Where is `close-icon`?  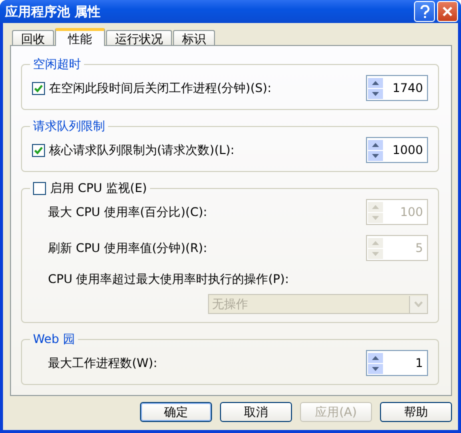
close-icon is located at coordinates (447, 11).